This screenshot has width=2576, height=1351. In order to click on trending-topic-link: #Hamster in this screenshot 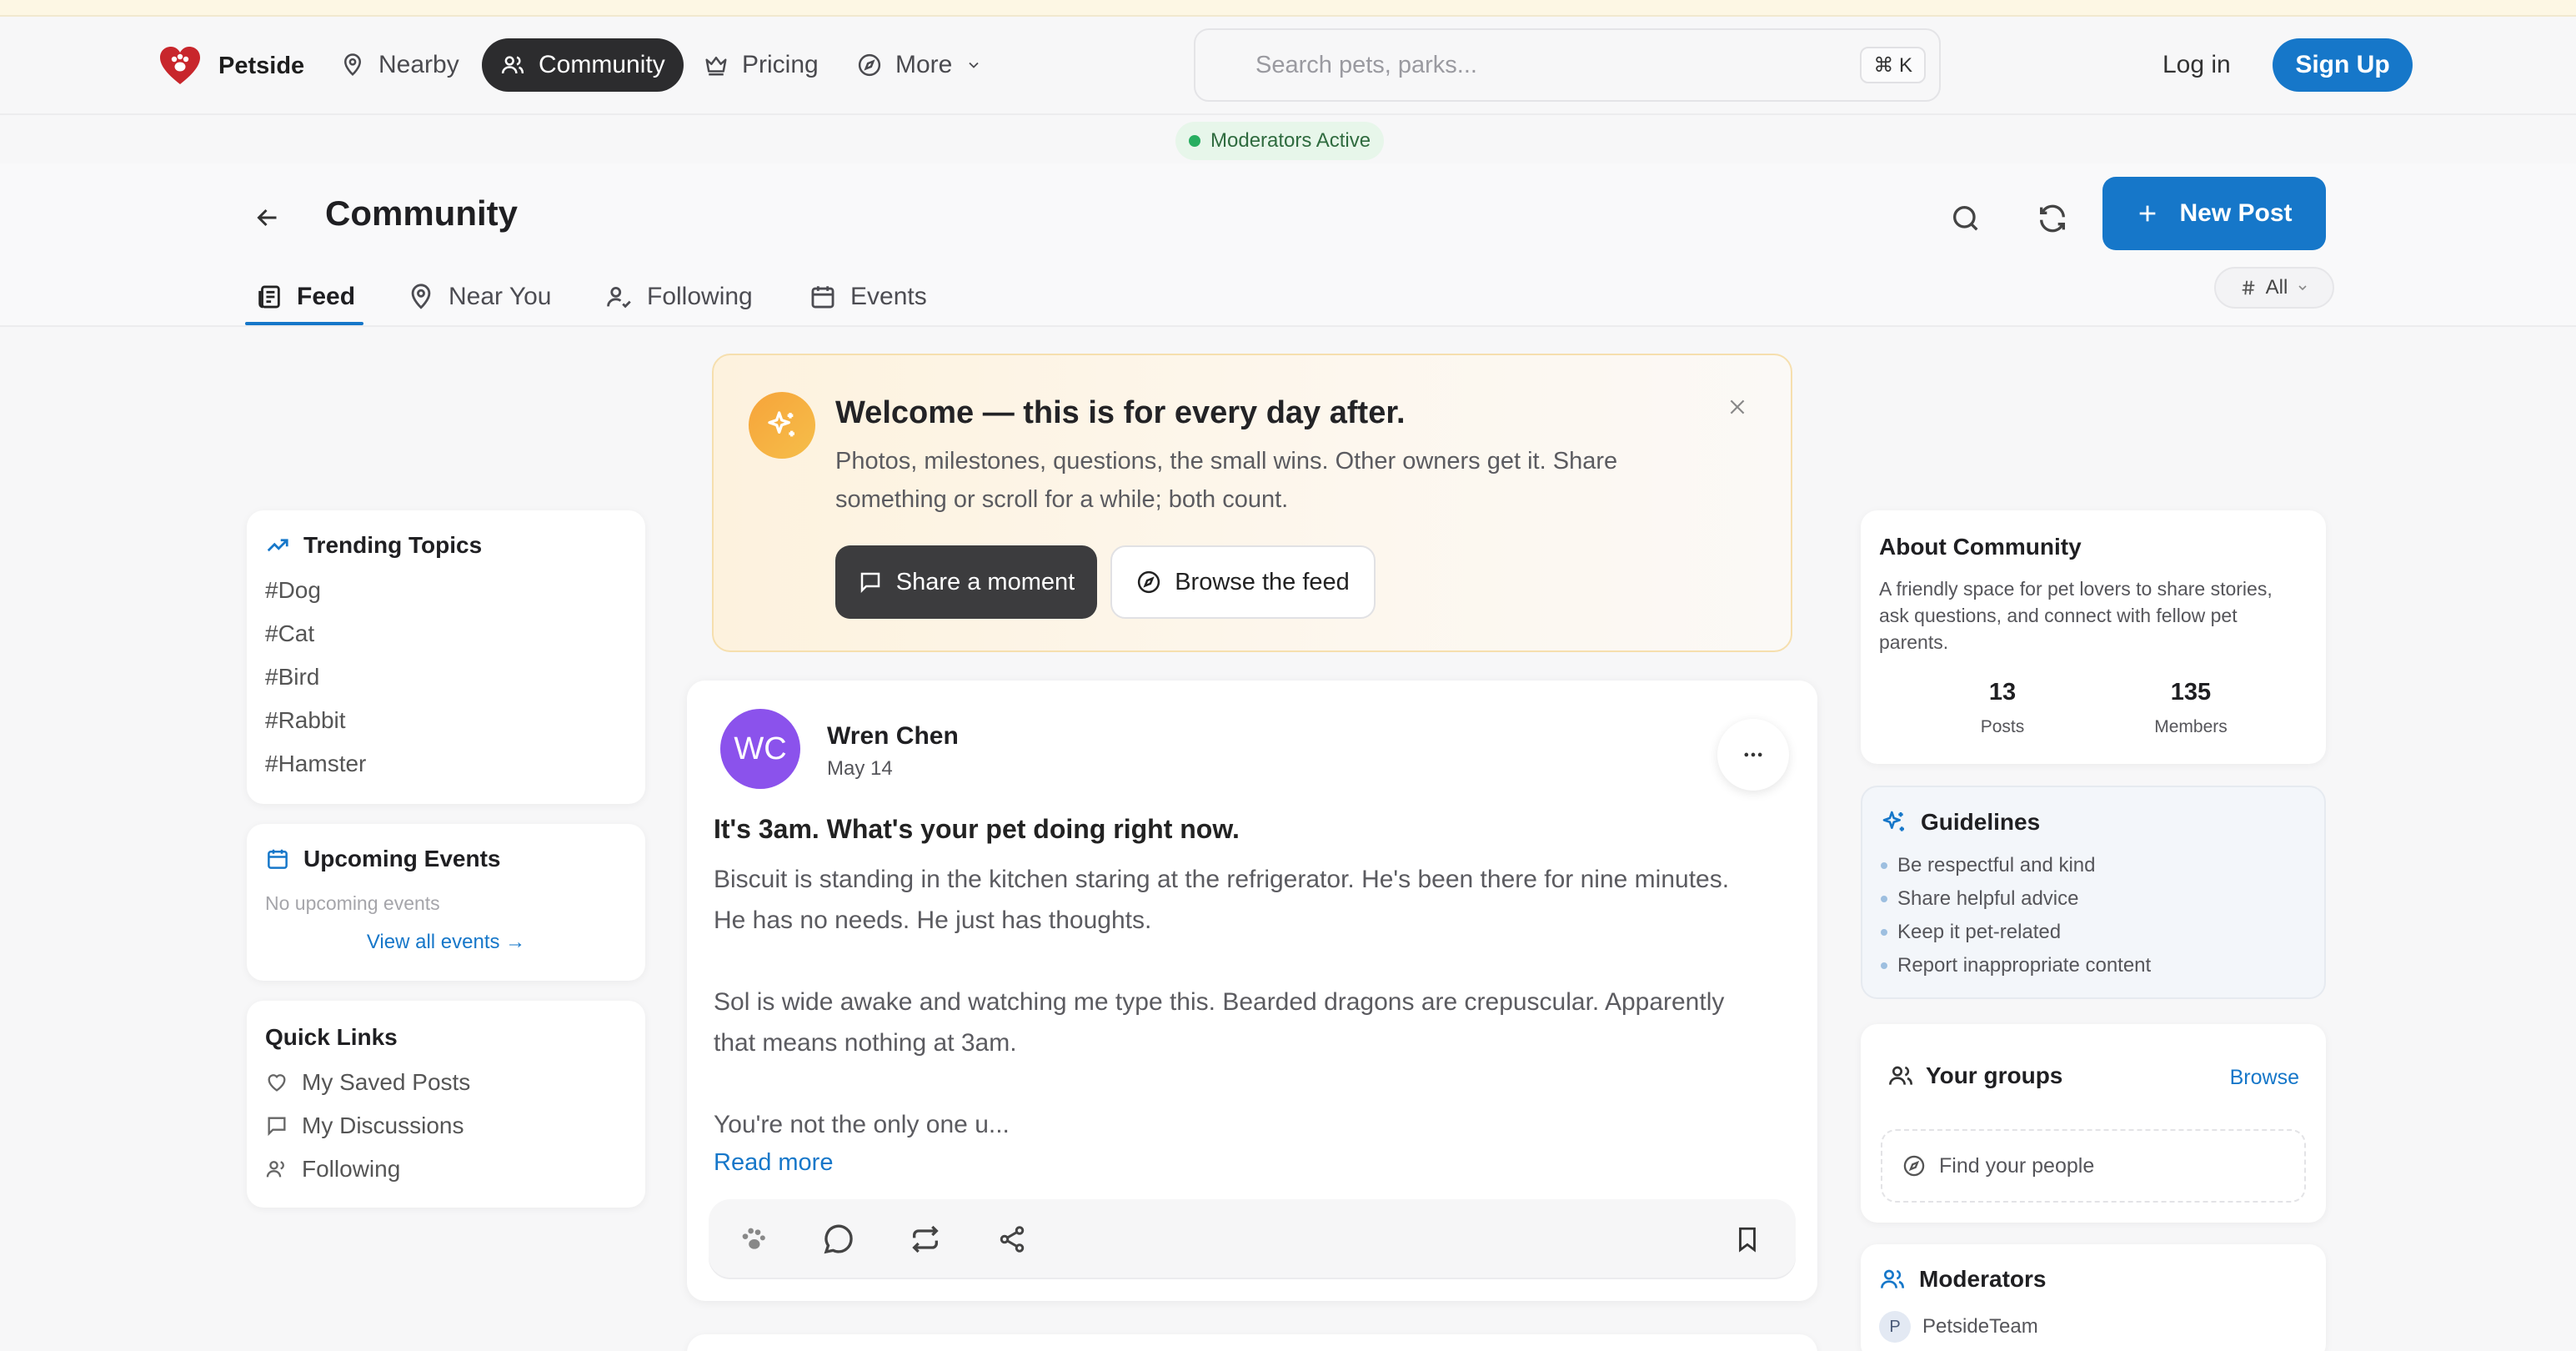, I will do `click(315, 764)`.